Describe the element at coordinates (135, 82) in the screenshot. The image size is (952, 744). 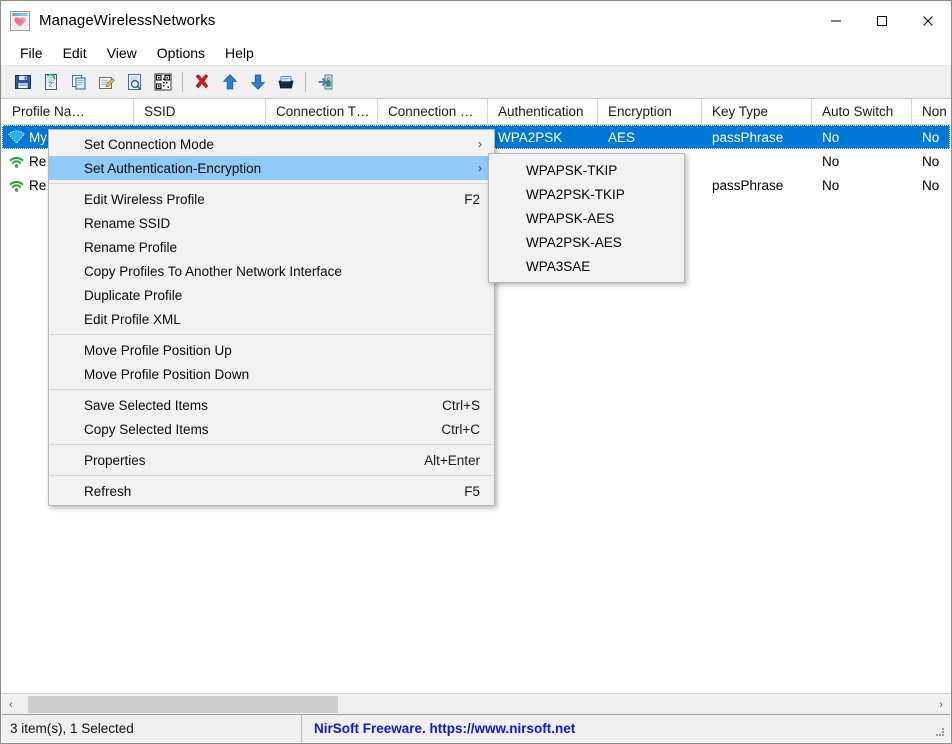
I see `properties-icon` at that location.